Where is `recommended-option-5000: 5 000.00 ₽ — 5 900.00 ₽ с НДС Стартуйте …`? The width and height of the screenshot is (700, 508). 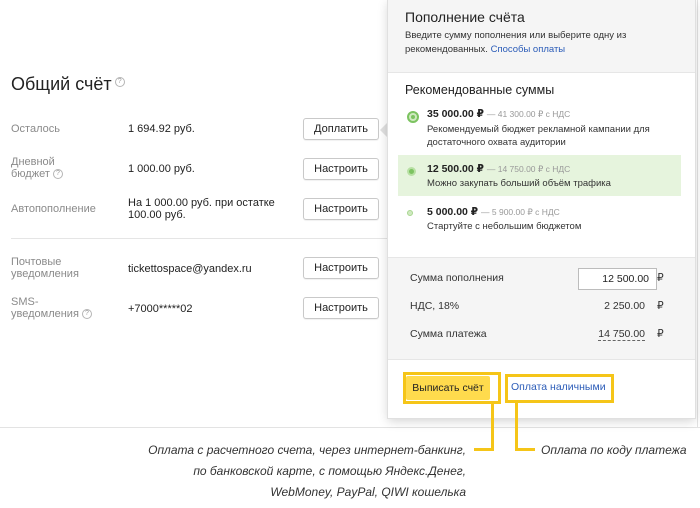
recommended-option-5000: 5 000.00 ₽ — 5 900.00 ₽ с НДС Стартуйте … is located at coordinates (539, 219).